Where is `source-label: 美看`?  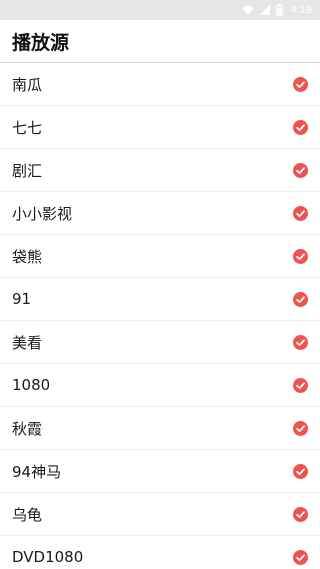 source-label: 美看 is located at coordinates (27, 342).